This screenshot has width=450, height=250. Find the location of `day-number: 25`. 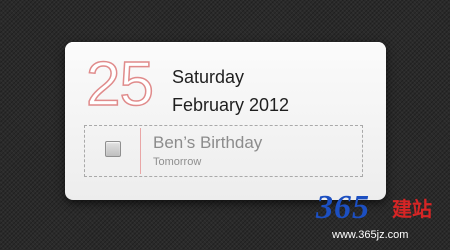

day-number: 25 is located at coordinates (119, 84).